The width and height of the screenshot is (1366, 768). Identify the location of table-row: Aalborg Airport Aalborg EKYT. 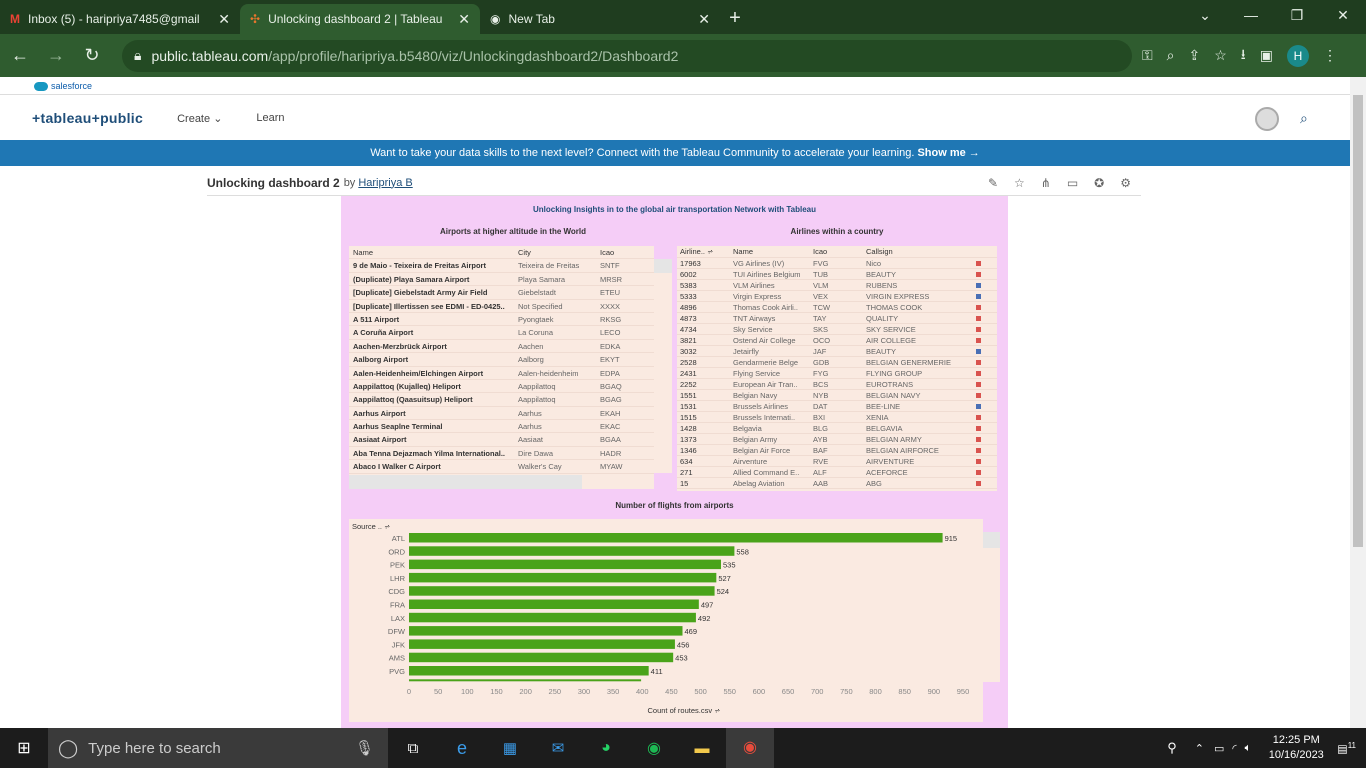
(501, 360).